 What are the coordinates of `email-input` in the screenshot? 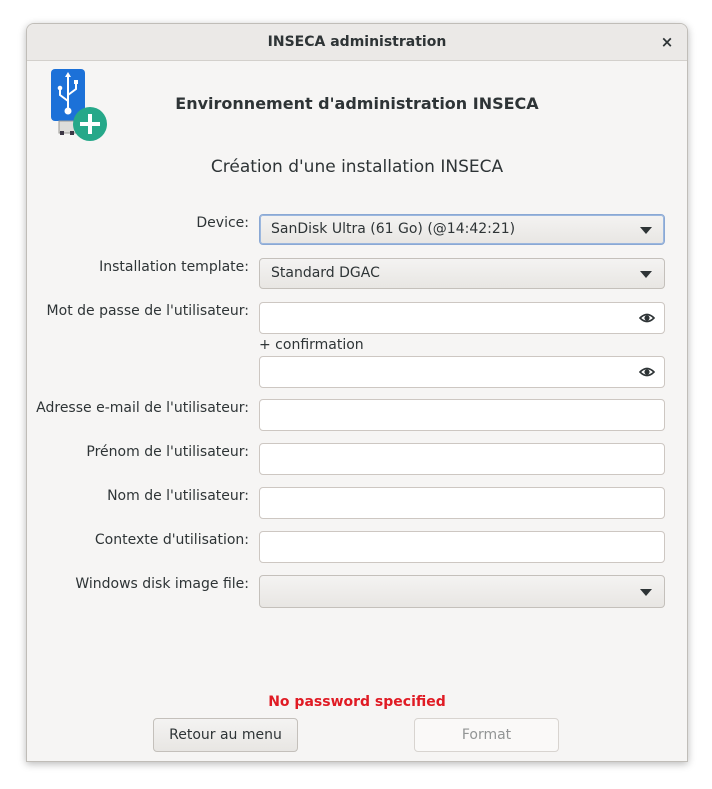 It's located at (450, 416).